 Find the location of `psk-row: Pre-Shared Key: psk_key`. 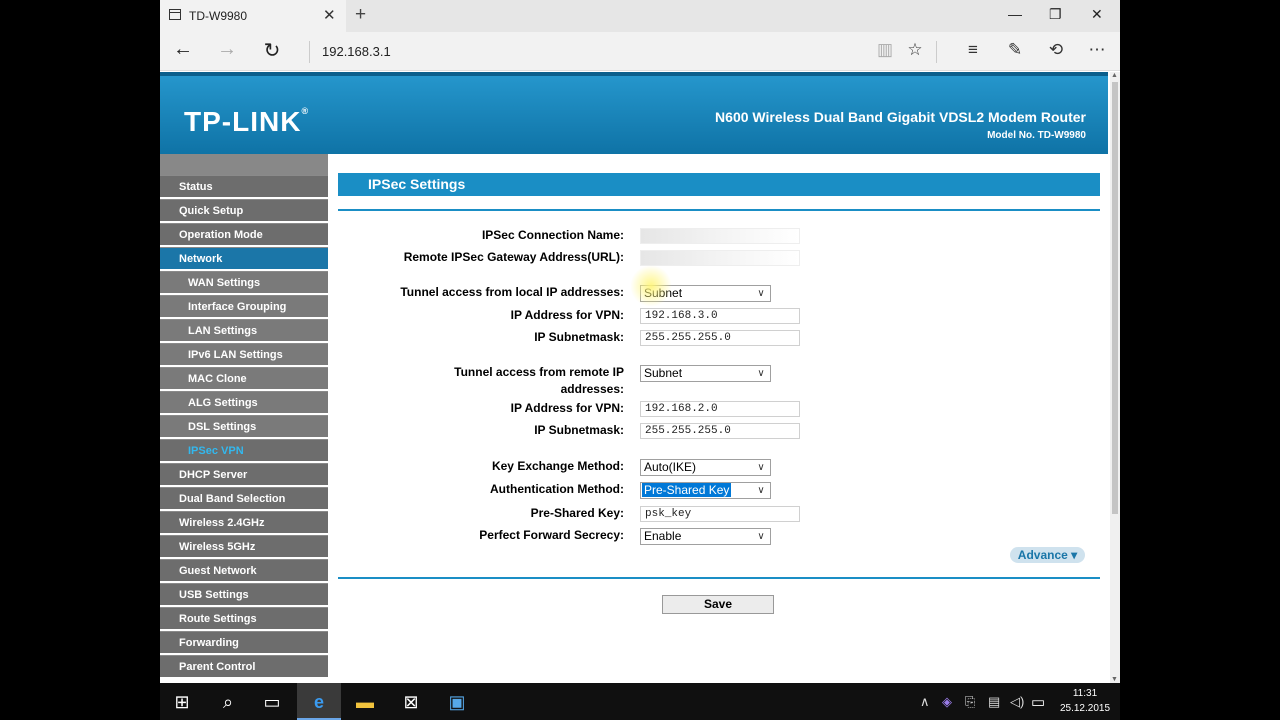

psk-row: Pre-Shared Key: psk_key is located at coordinates (719, 515).